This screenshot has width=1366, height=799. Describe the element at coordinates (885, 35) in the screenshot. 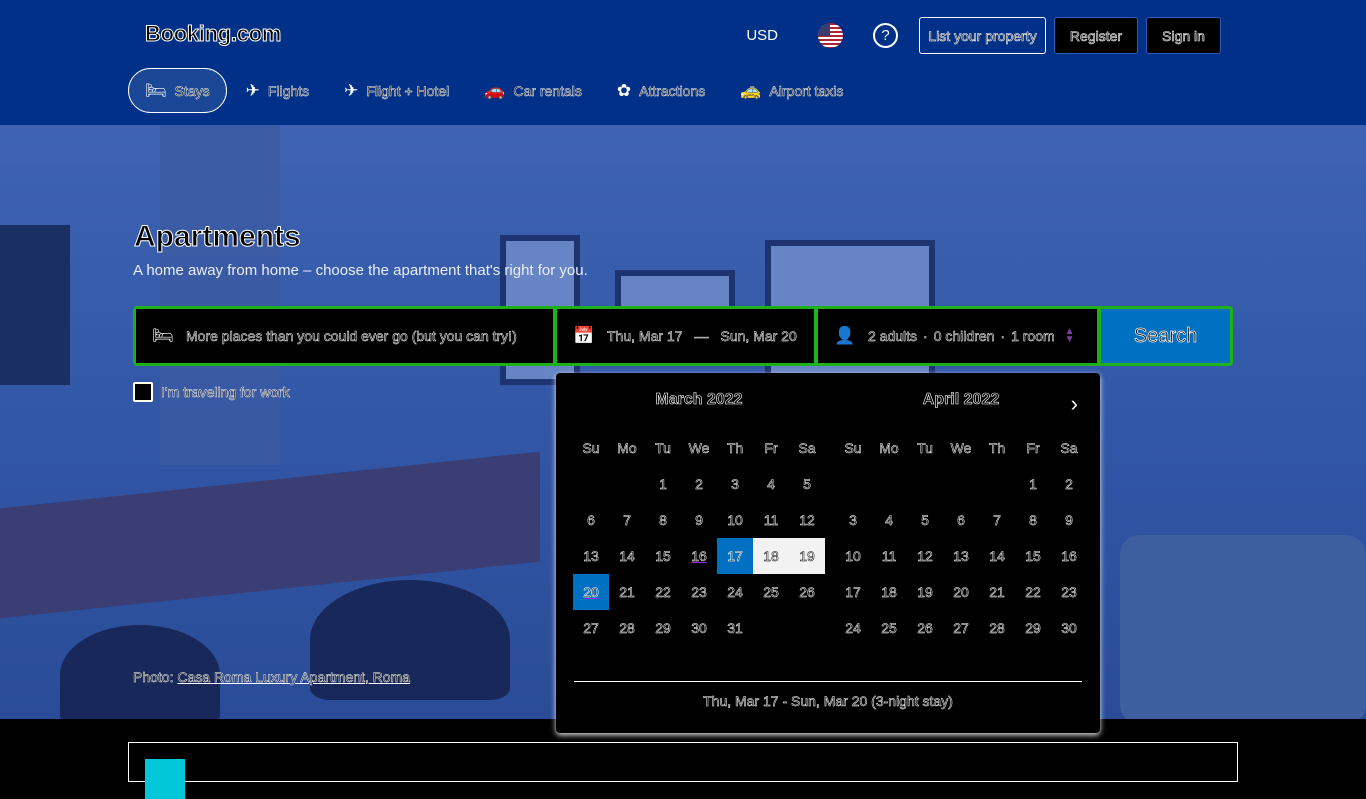

I see `help-icon: ?` at that location.